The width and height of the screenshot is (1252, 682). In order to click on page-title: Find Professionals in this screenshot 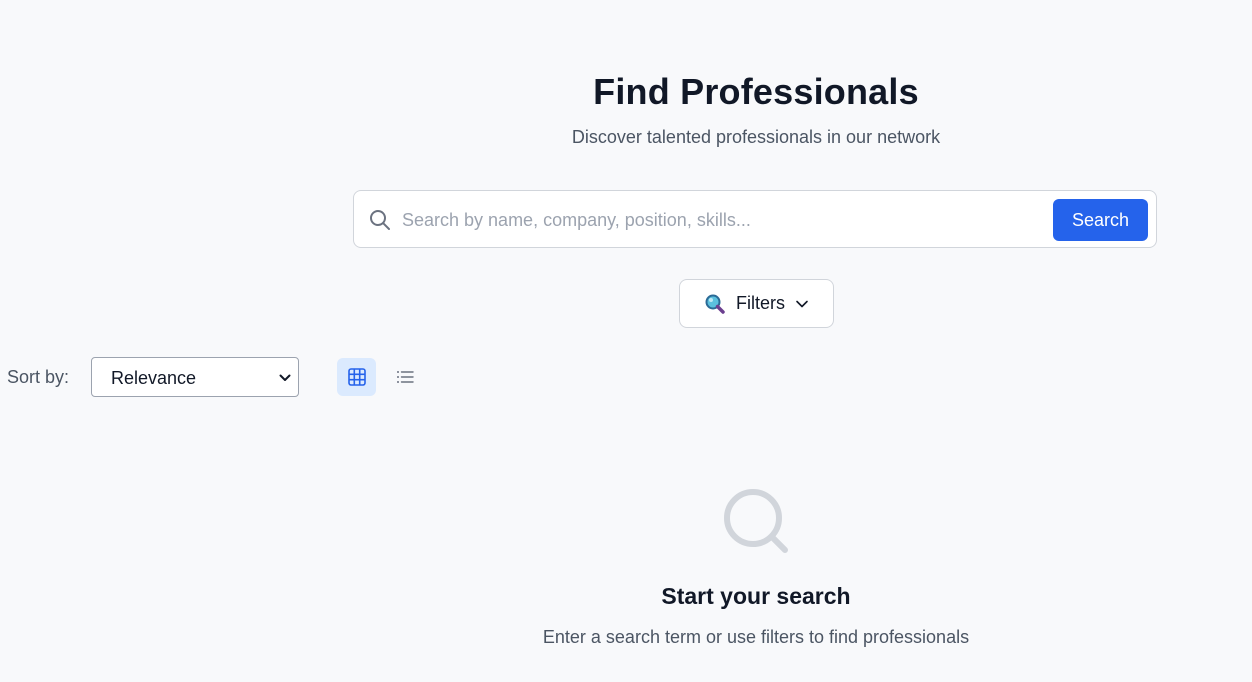, I will do `click(756, 91)`.